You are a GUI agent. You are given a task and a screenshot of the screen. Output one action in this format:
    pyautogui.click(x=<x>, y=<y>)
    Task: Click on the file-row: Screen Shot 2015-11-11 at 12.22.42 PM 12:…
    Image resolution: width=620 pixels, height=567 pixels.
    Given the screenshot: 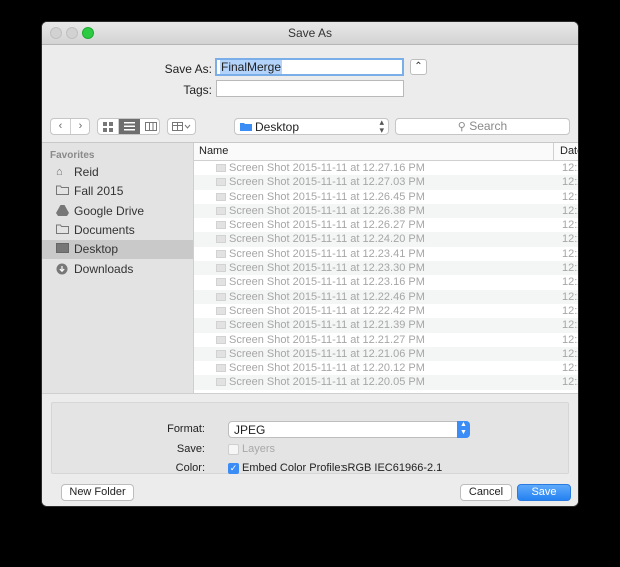 What is the action you would take?
    pyautogui.click(x=386, y=311)
    